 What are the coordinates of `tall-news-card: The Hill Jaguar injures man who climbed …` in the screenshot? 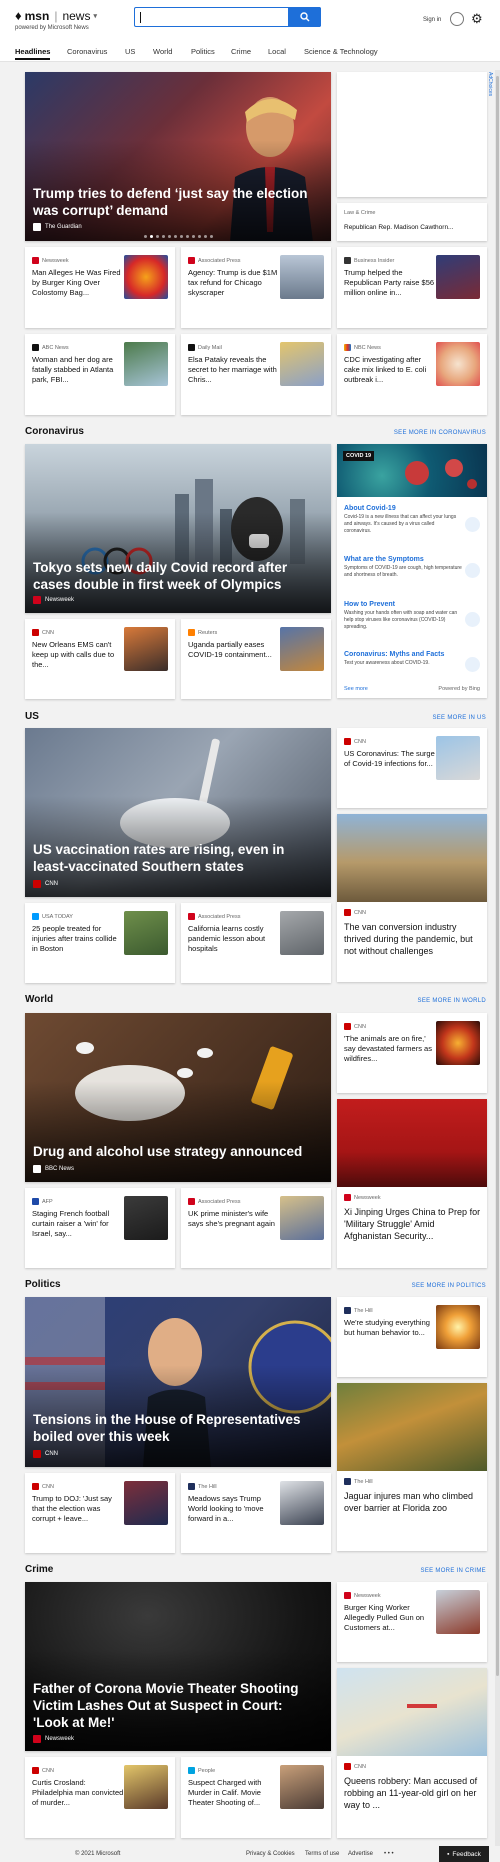 It's located at (412, 1467).